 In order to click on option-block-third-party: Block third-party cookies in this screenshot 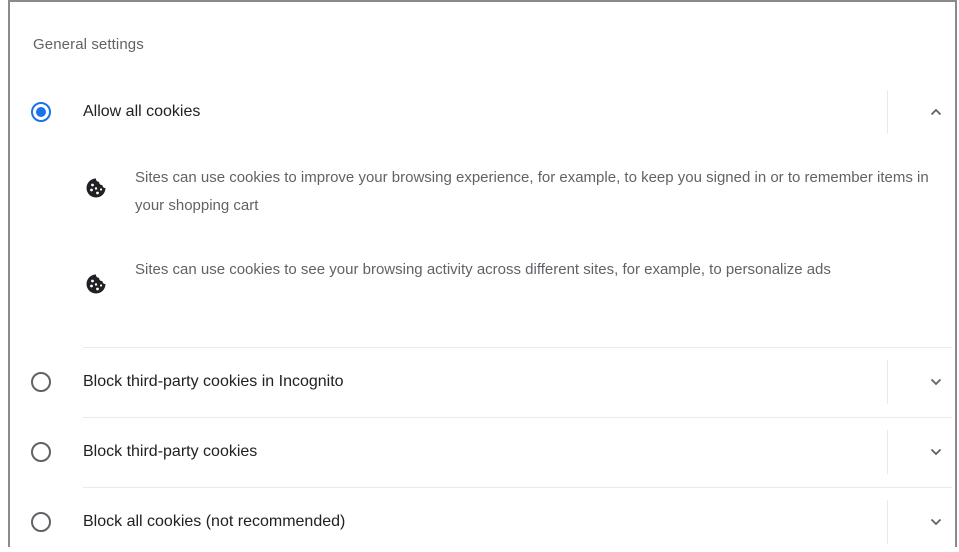, I will do `click(479, 452)`.